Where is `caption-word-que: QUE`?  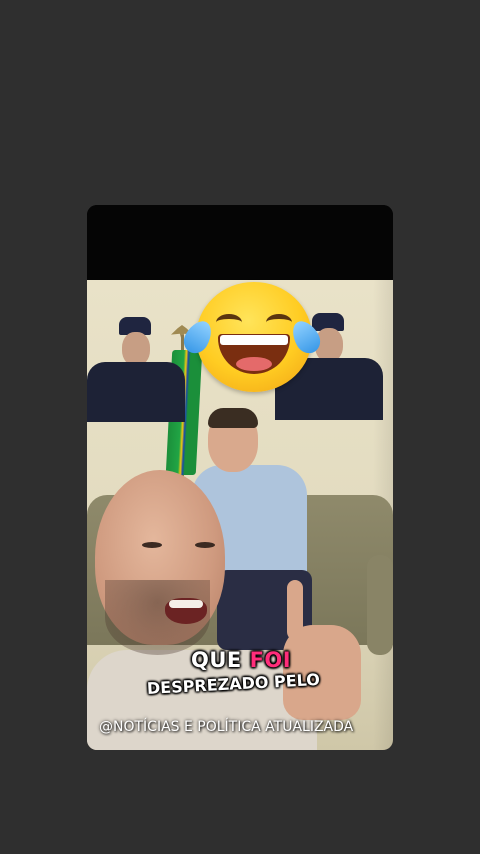
caption-word-que: QUE is located at coordinates (220, 660).